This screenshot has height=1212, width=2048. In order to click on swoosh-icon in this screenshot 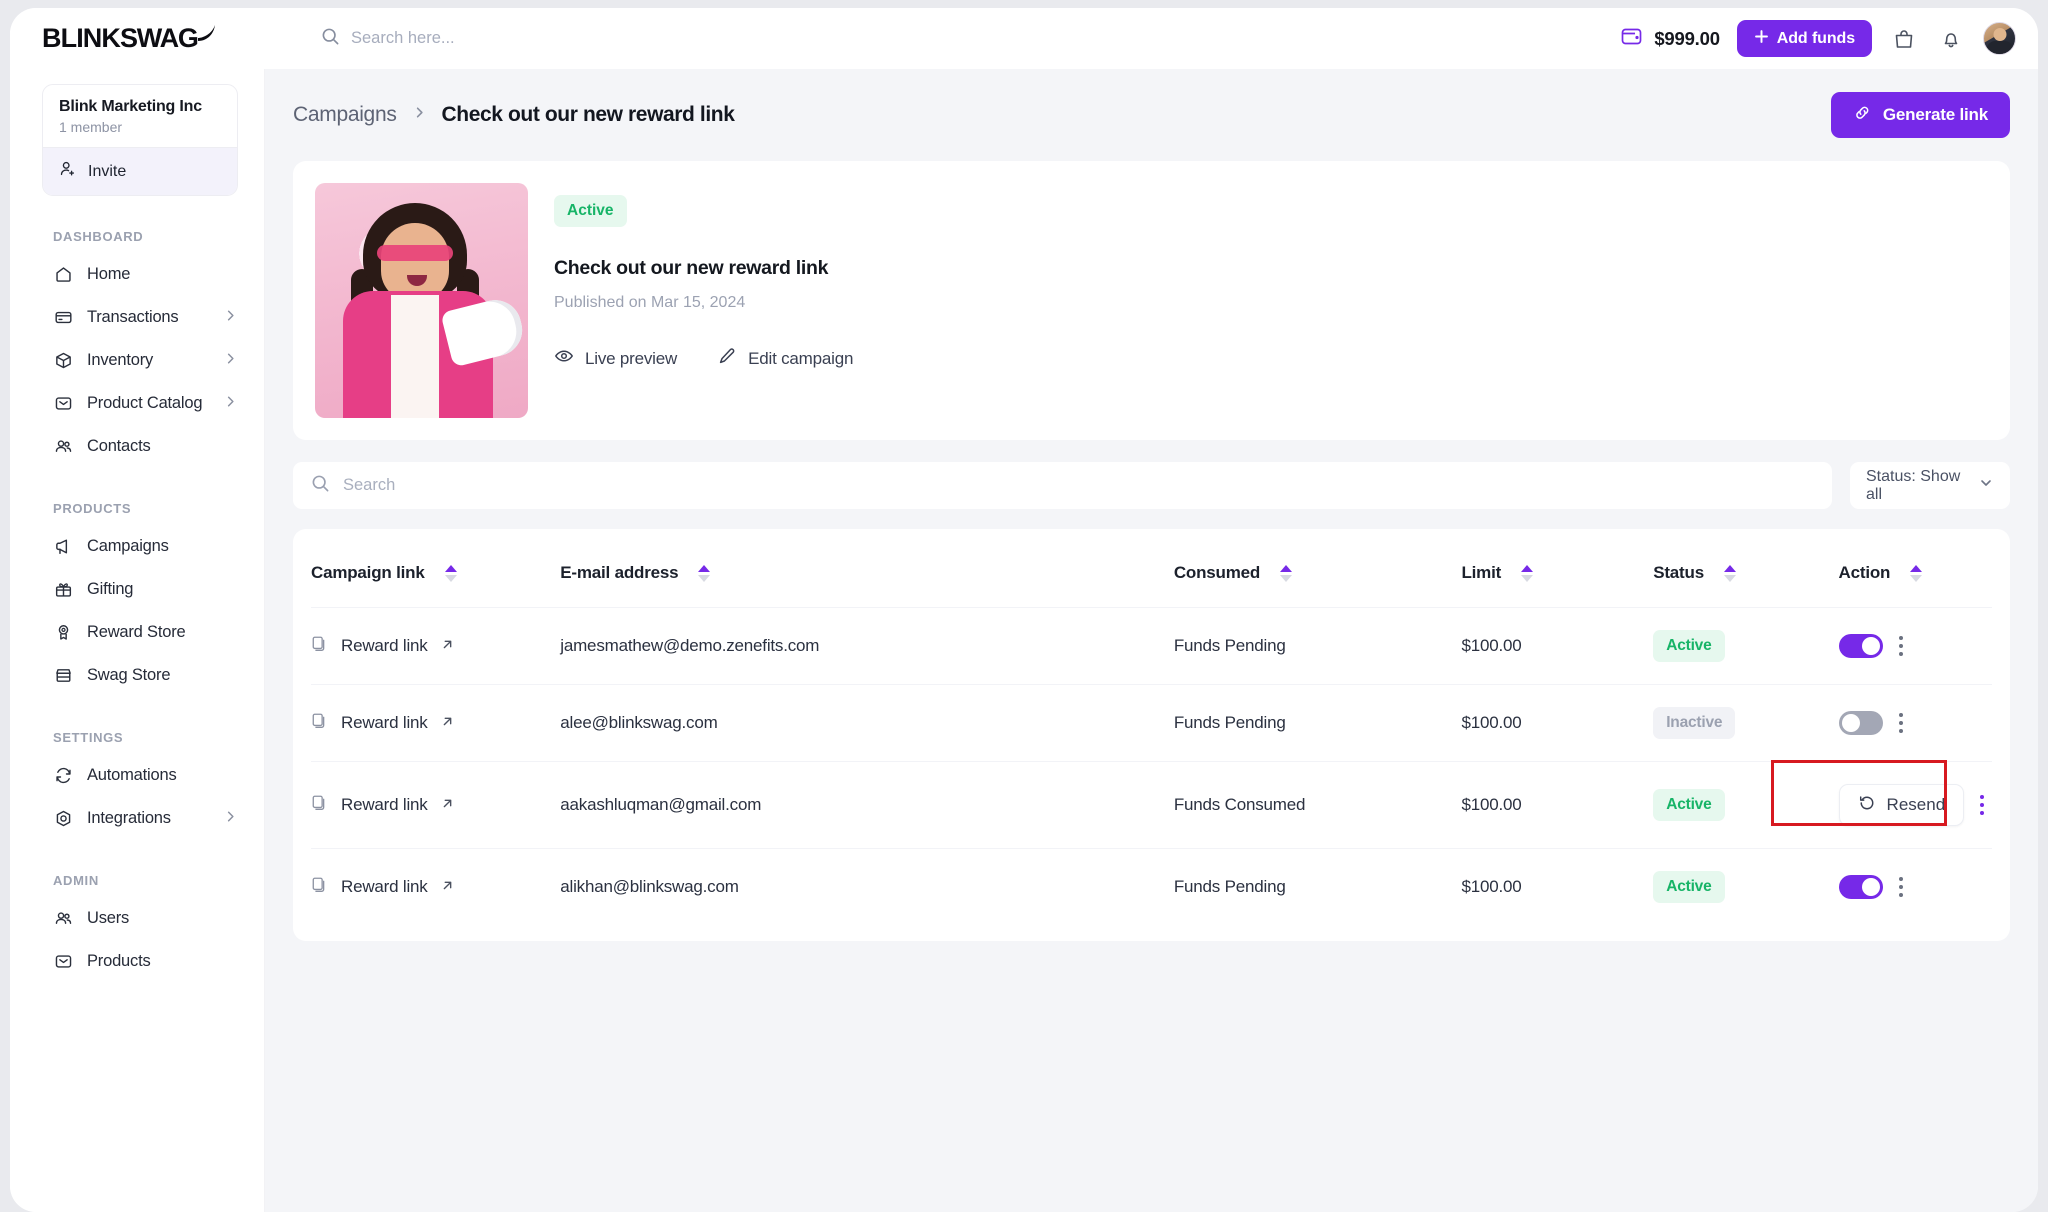, I will do `click(206, 35)`.